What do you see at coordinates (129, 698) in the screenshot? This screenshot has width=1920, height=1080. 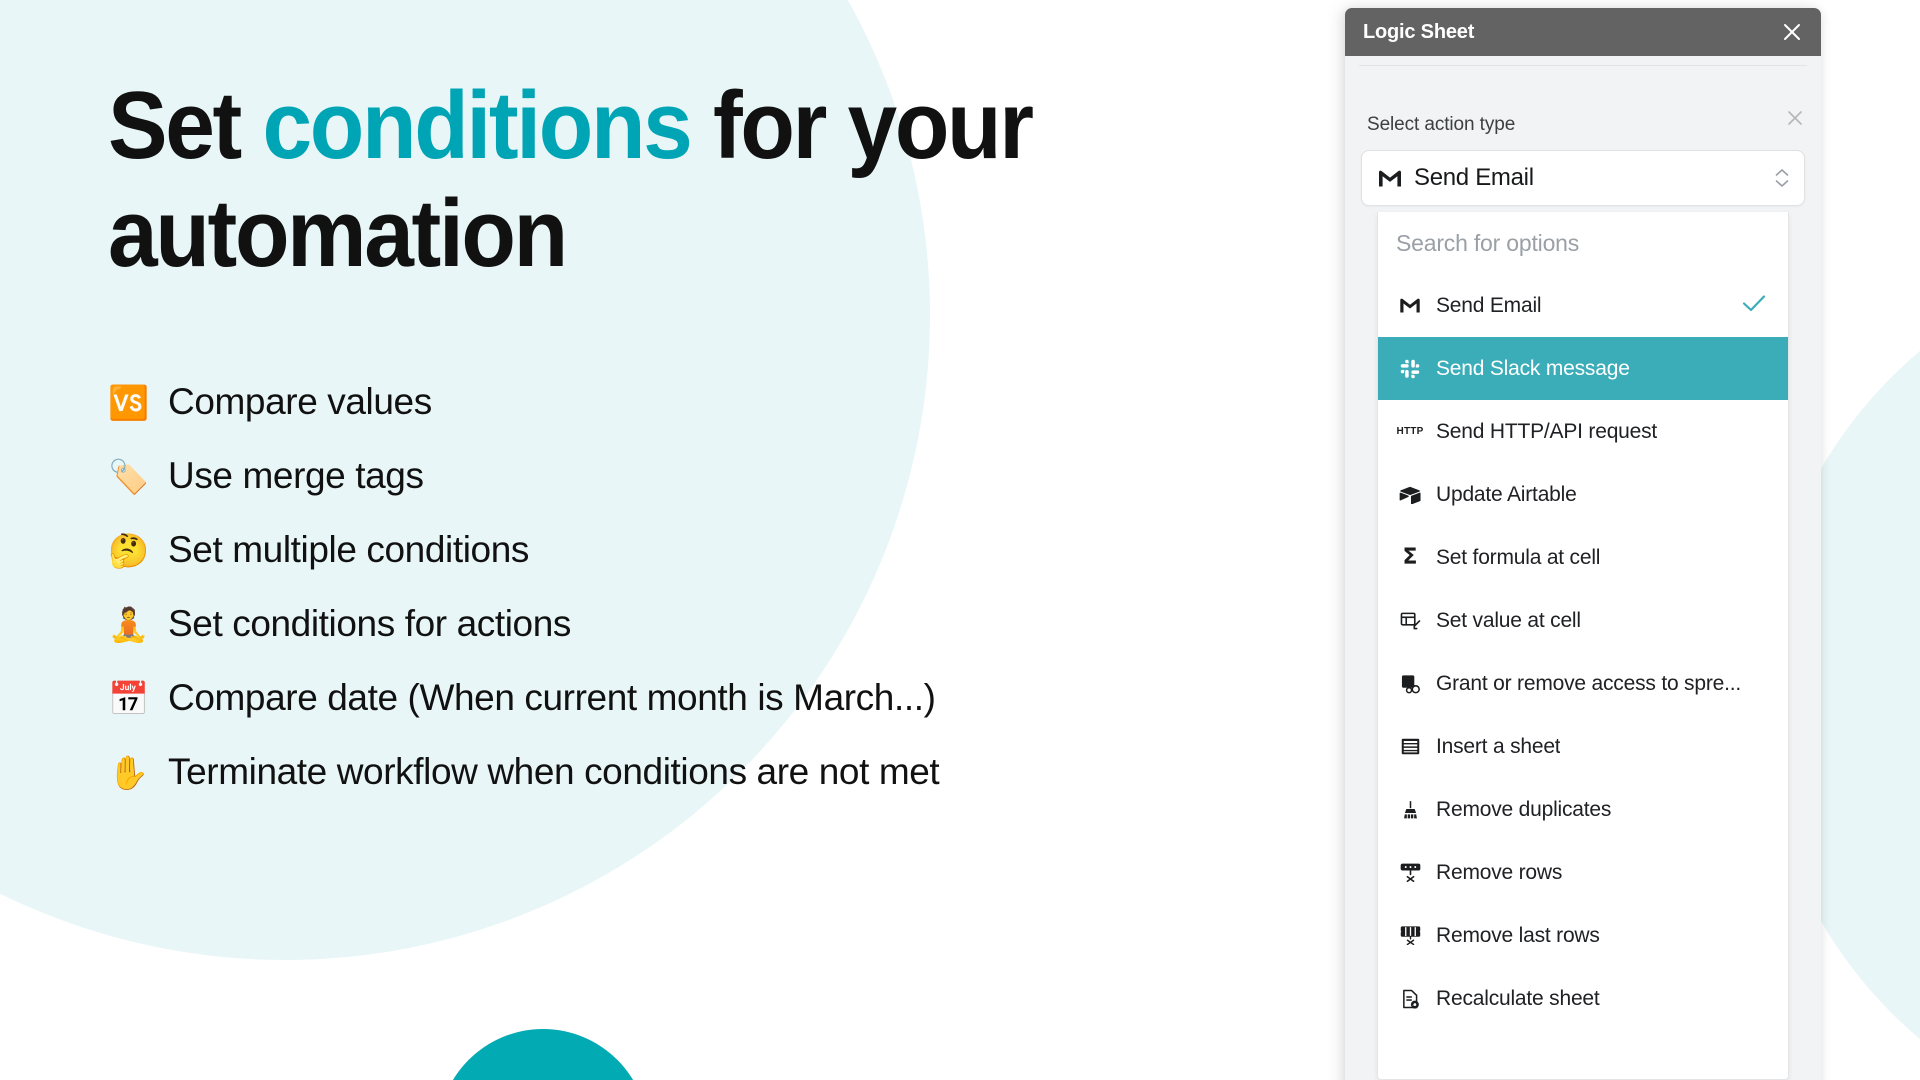 I see `calendar-emoji: 📅` at bounding box center [129, 698].